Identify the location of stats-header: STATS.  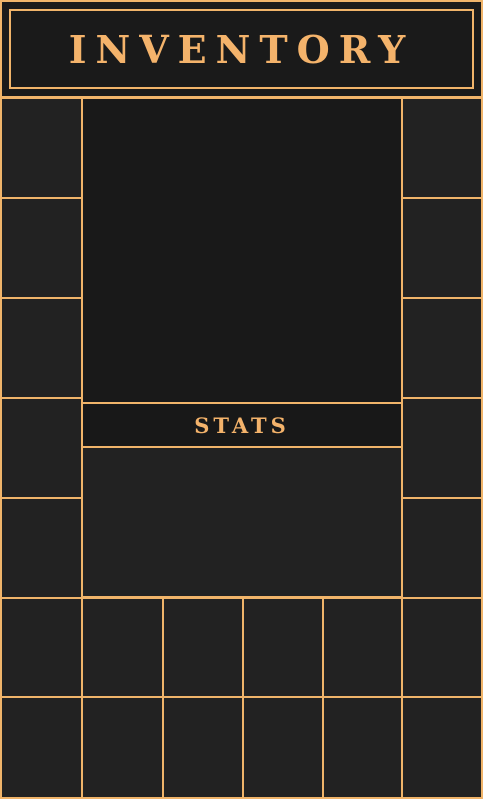
(242, 425).